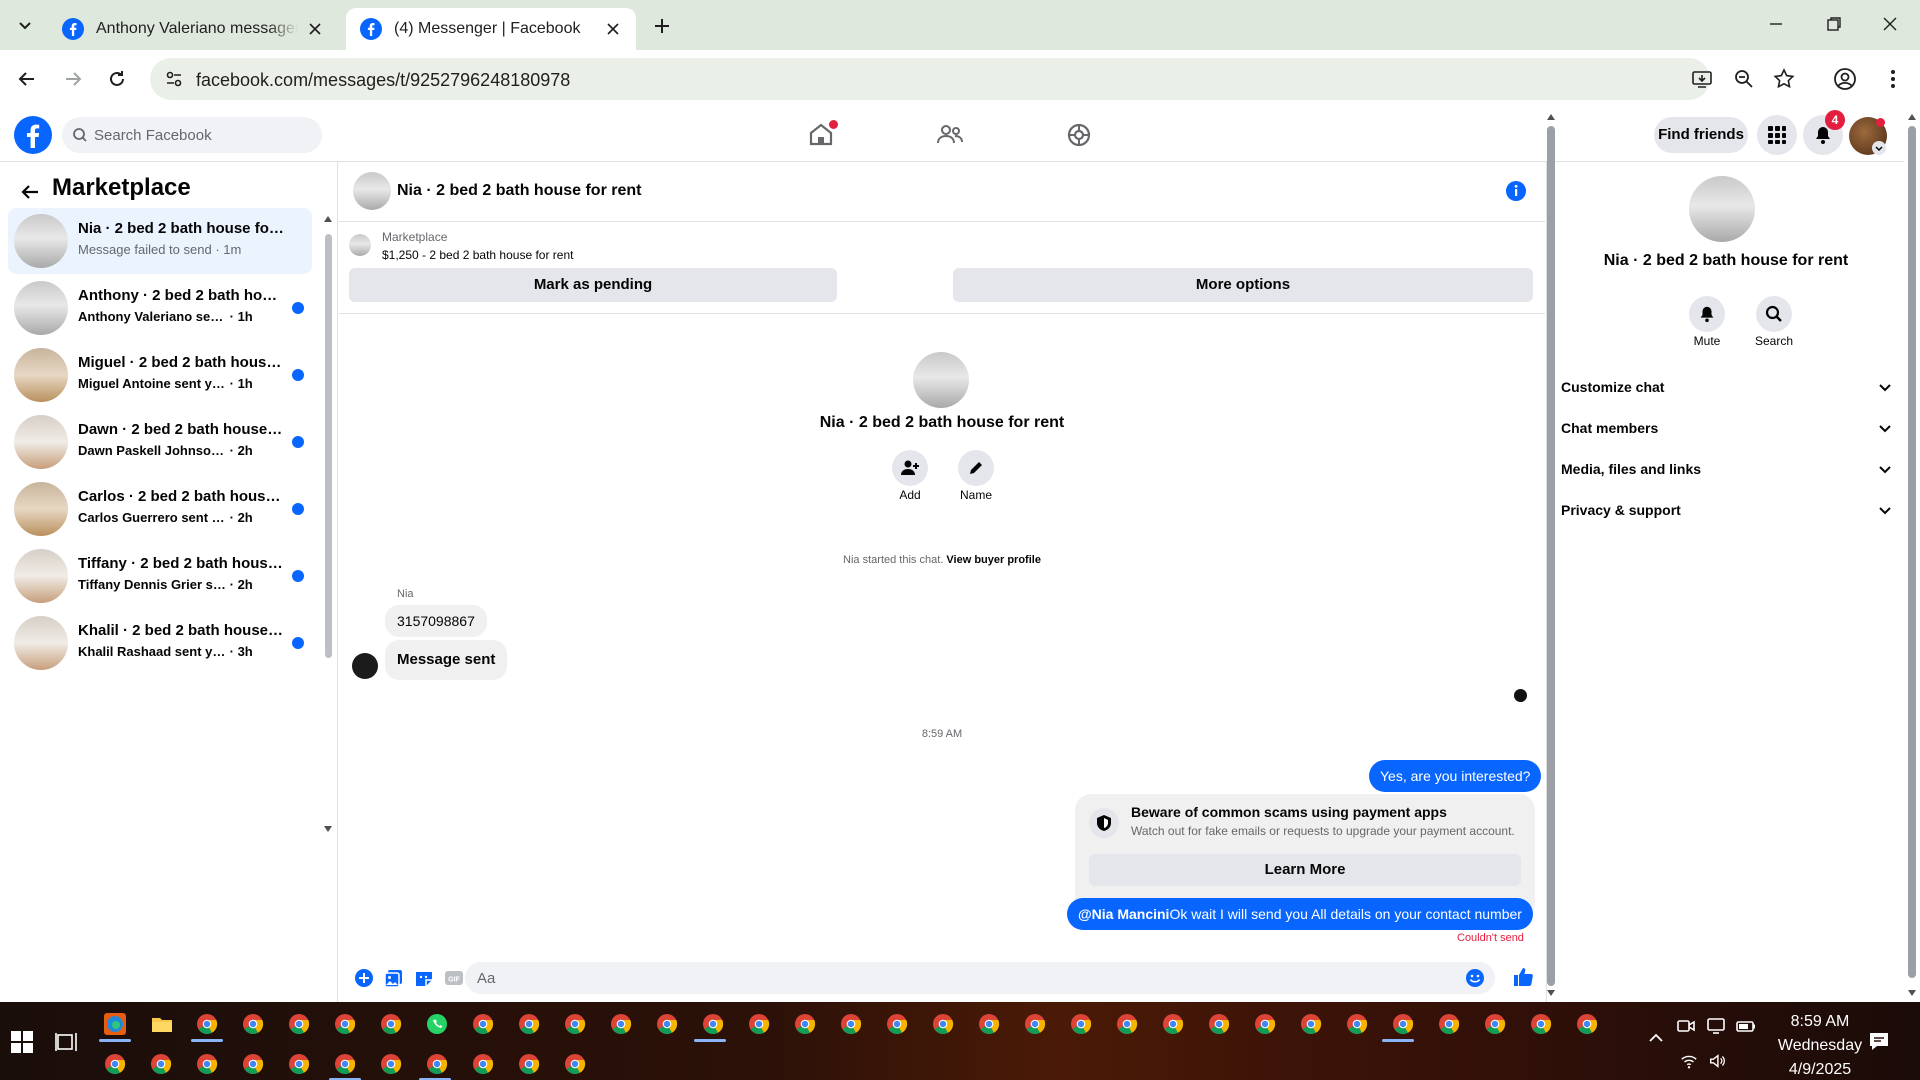 Image resolution: width=1920 pixels, height=1080 pixels. Describe the element at coordinates (364, 978) in the screenshot. I see `plus-circle-icon` at that location.